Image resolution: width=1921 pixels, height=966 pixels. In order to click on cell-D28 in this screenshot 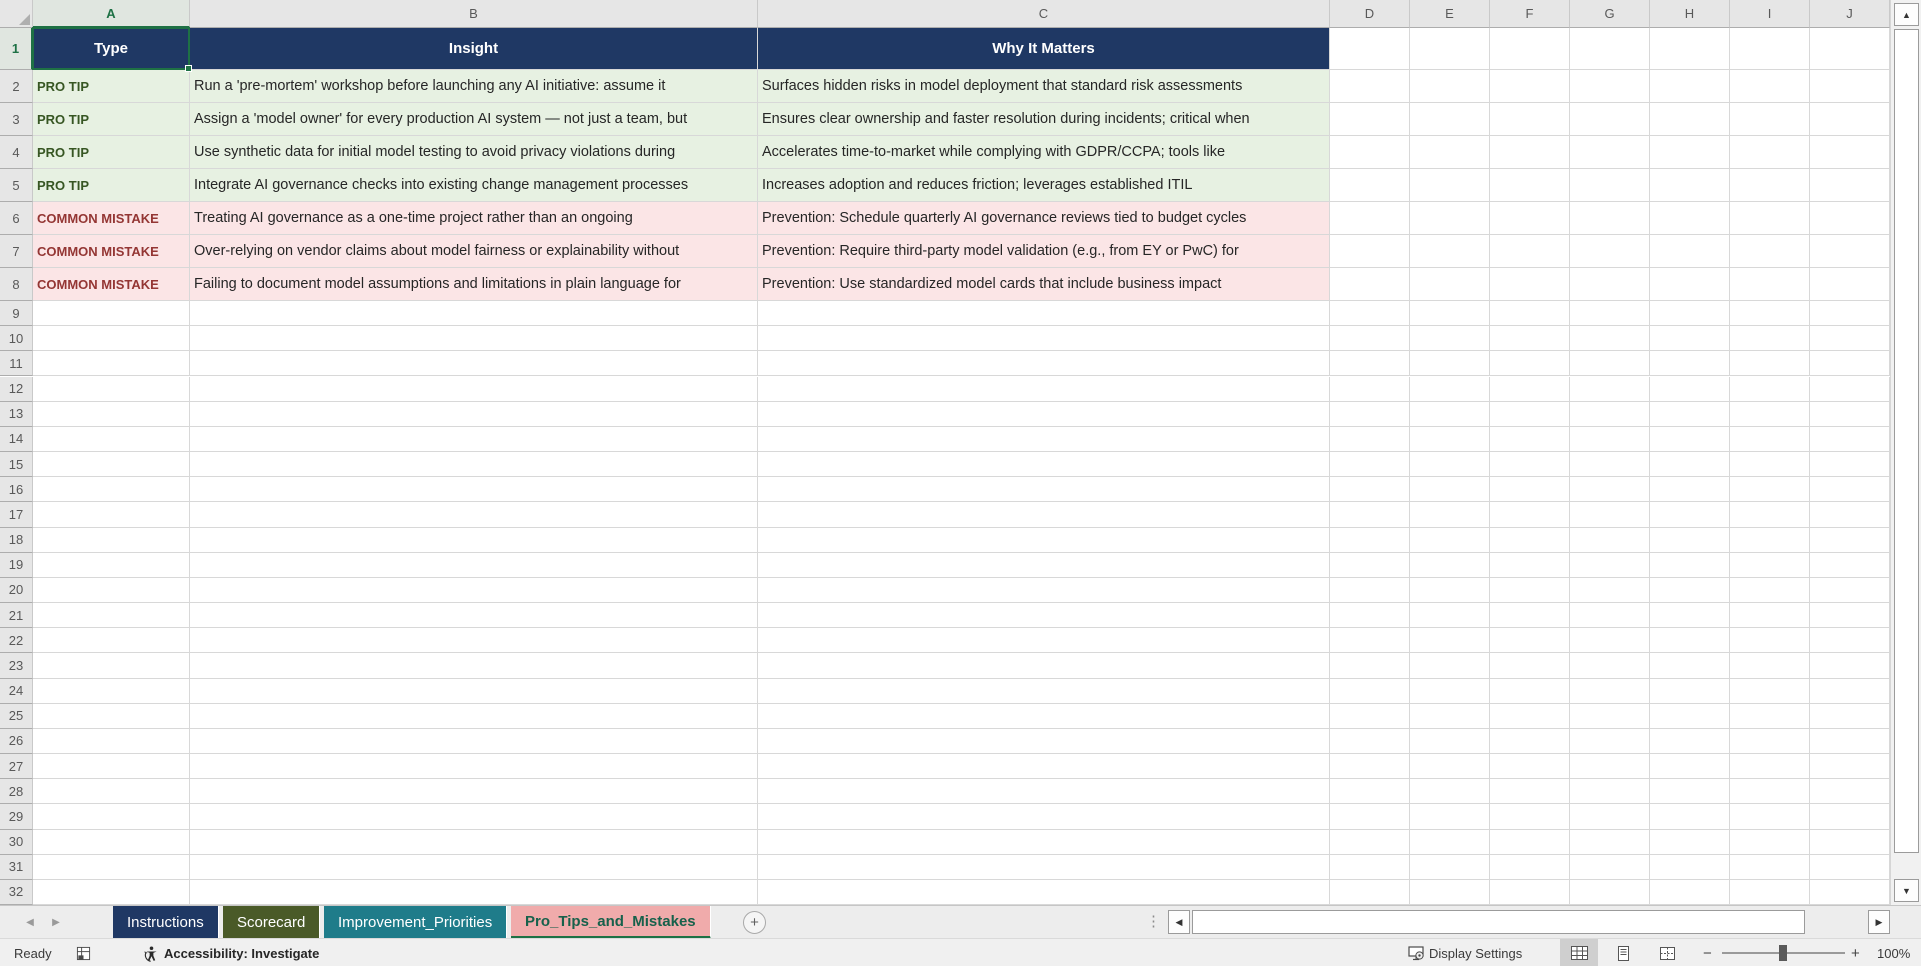, I will do `click(1370, 792)`.